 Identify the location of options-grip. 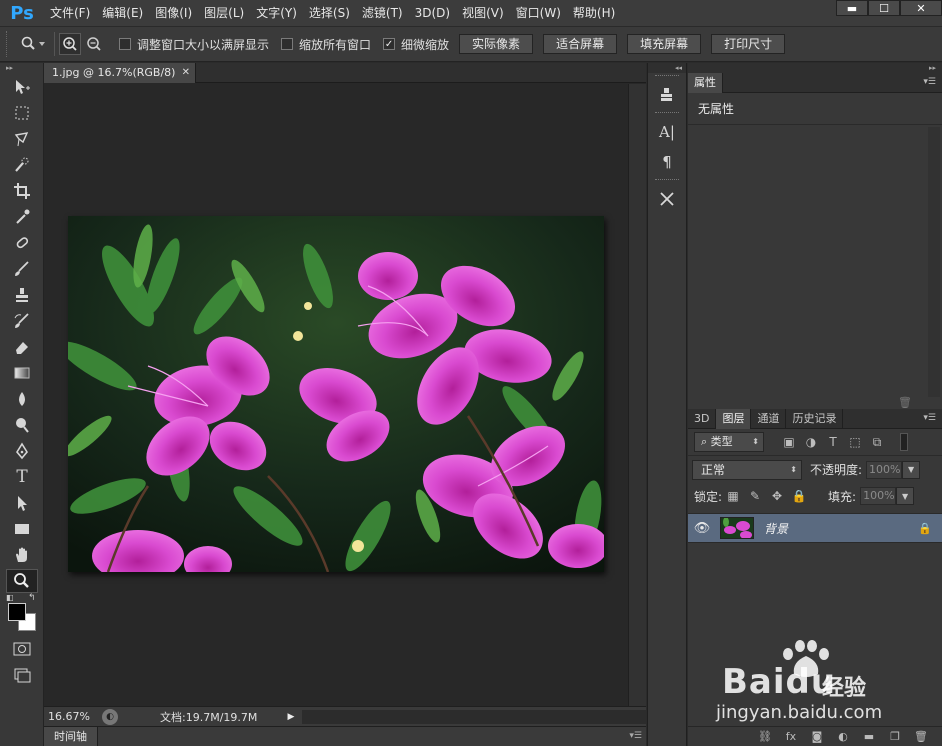
(11, 44).